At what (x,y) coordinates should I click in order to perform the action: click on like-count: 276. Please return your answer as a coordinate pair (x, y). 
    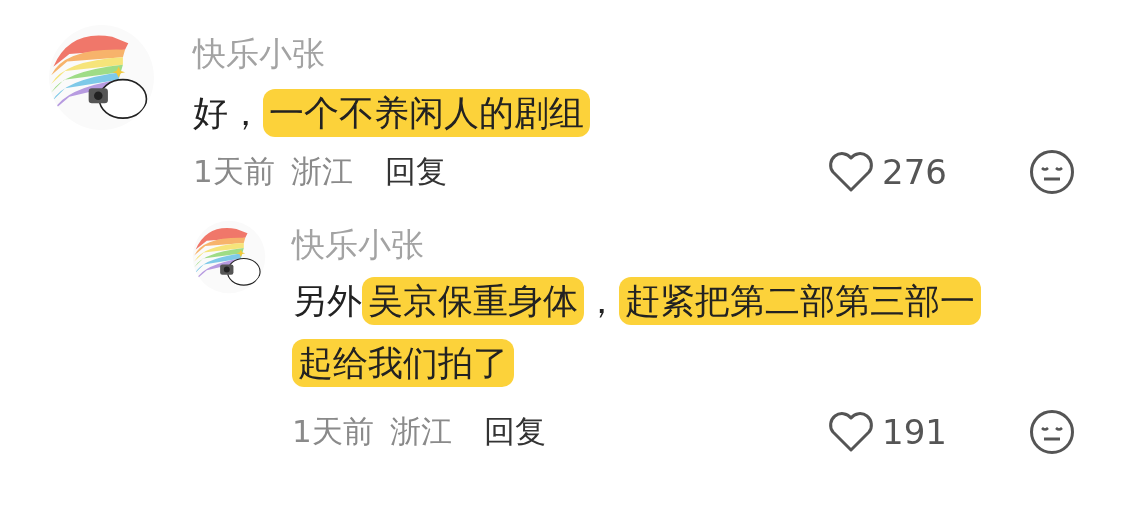
    Looking at the image, I should click on (914, 172).